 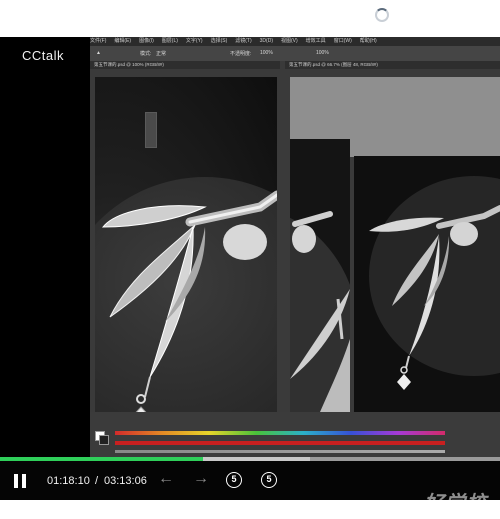 What do you see at coordinates (280, 433) in the screenshot?
I see `hue-gradient-bar` at bounding box center [280, 433].